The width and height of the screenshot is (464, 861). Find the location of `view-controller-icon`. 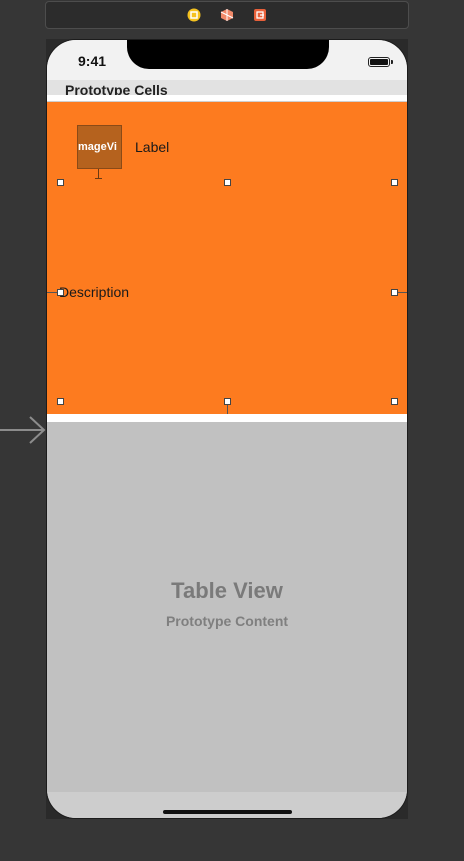

view-controller-icon is located at coordinates (194, 15).